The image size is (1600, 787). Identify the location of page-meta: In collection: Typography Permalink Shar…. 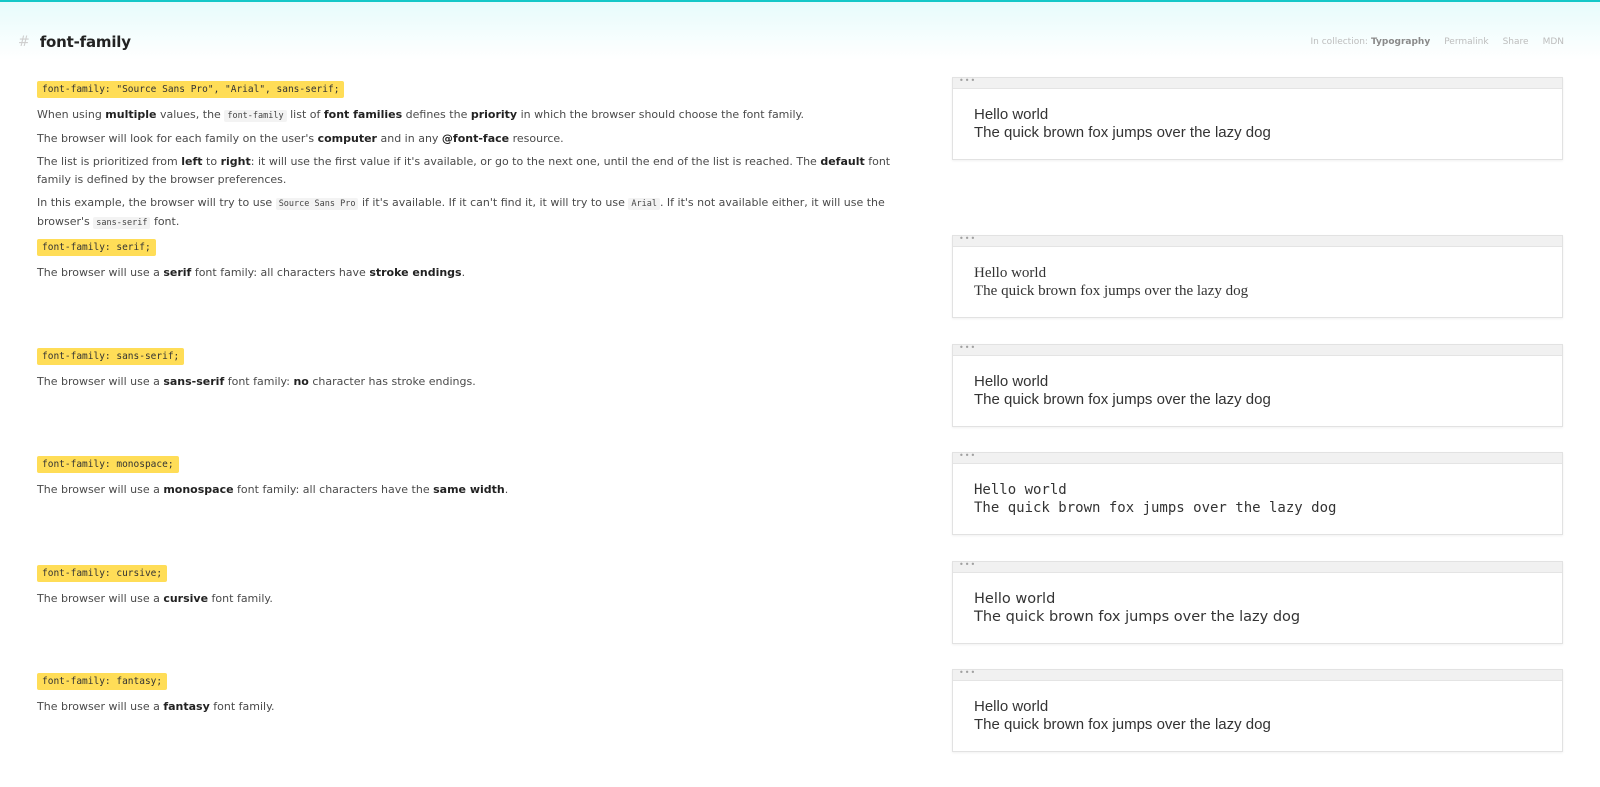
(1437, 42).